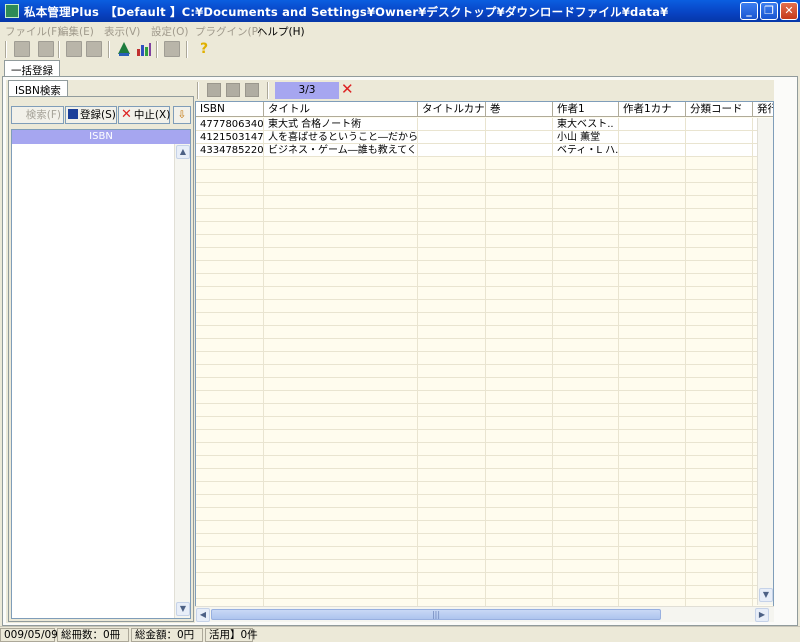 The width and height of the screenshot is (800, 642). What do you see at coordinates (769, 11) in the screenshot?
I see `maximize-button: ❐` at bounding box center [769, 11].